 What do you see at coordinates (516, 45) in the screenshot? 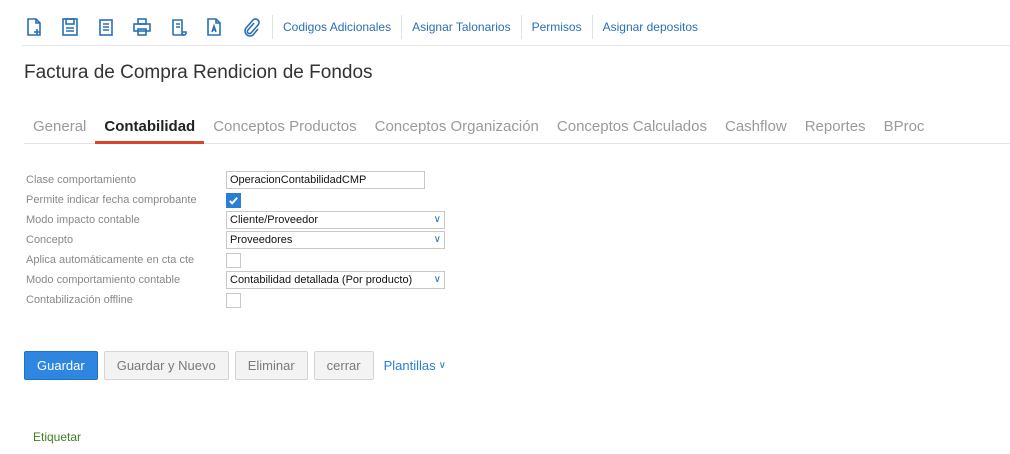
I see `toolbar-divider` at bounding box center [516, 45].